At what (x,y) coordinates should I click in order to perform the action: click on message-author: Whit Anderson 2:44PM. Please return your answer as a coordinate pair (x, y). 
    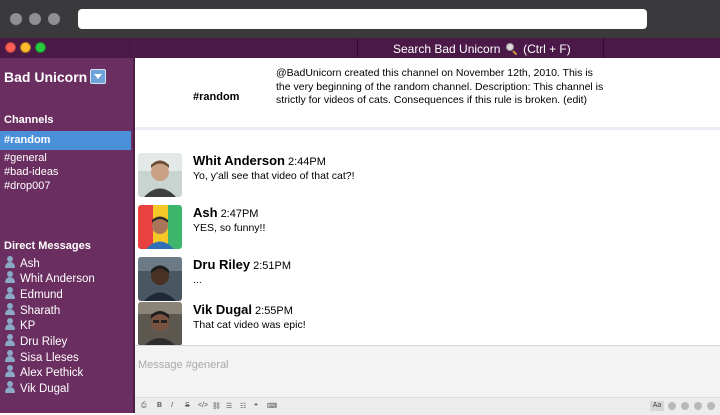
    Looking at the image, I should click on (259, 160).